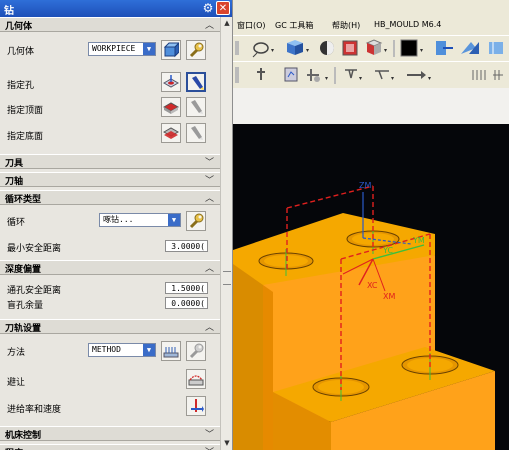 The image size is (509, 450). Describe the element at coordinates (226, 233) in the screenshot. I see `dialog-scrollbar: ▲ ▼` at that location.